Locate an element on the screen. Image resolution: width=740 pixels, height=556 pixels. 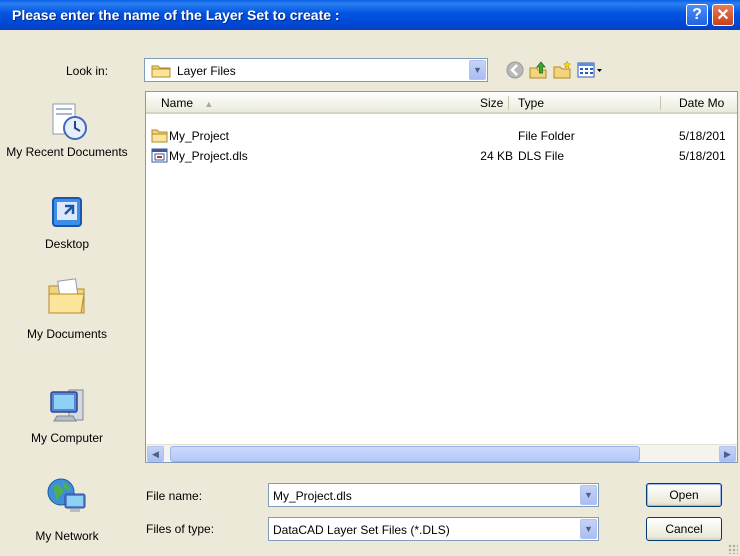
scroll-left-icon: ◀ is located at coordinates (155, 454).